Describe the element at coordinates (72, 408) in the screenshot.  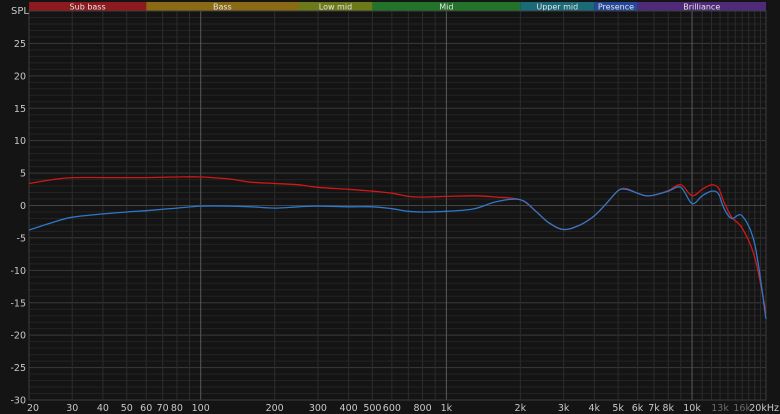
I see `x-tick-label: 30` at that location.